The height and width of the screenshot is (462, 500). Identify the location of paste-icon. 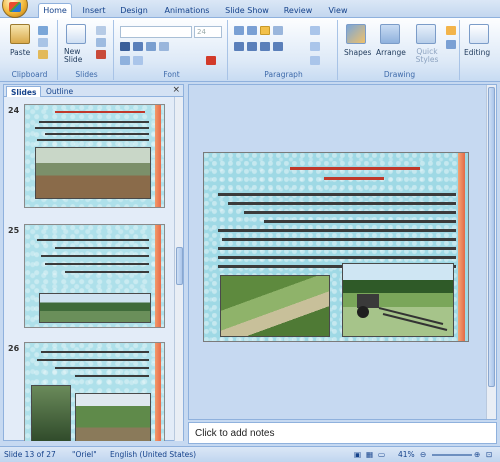
(20, 34).